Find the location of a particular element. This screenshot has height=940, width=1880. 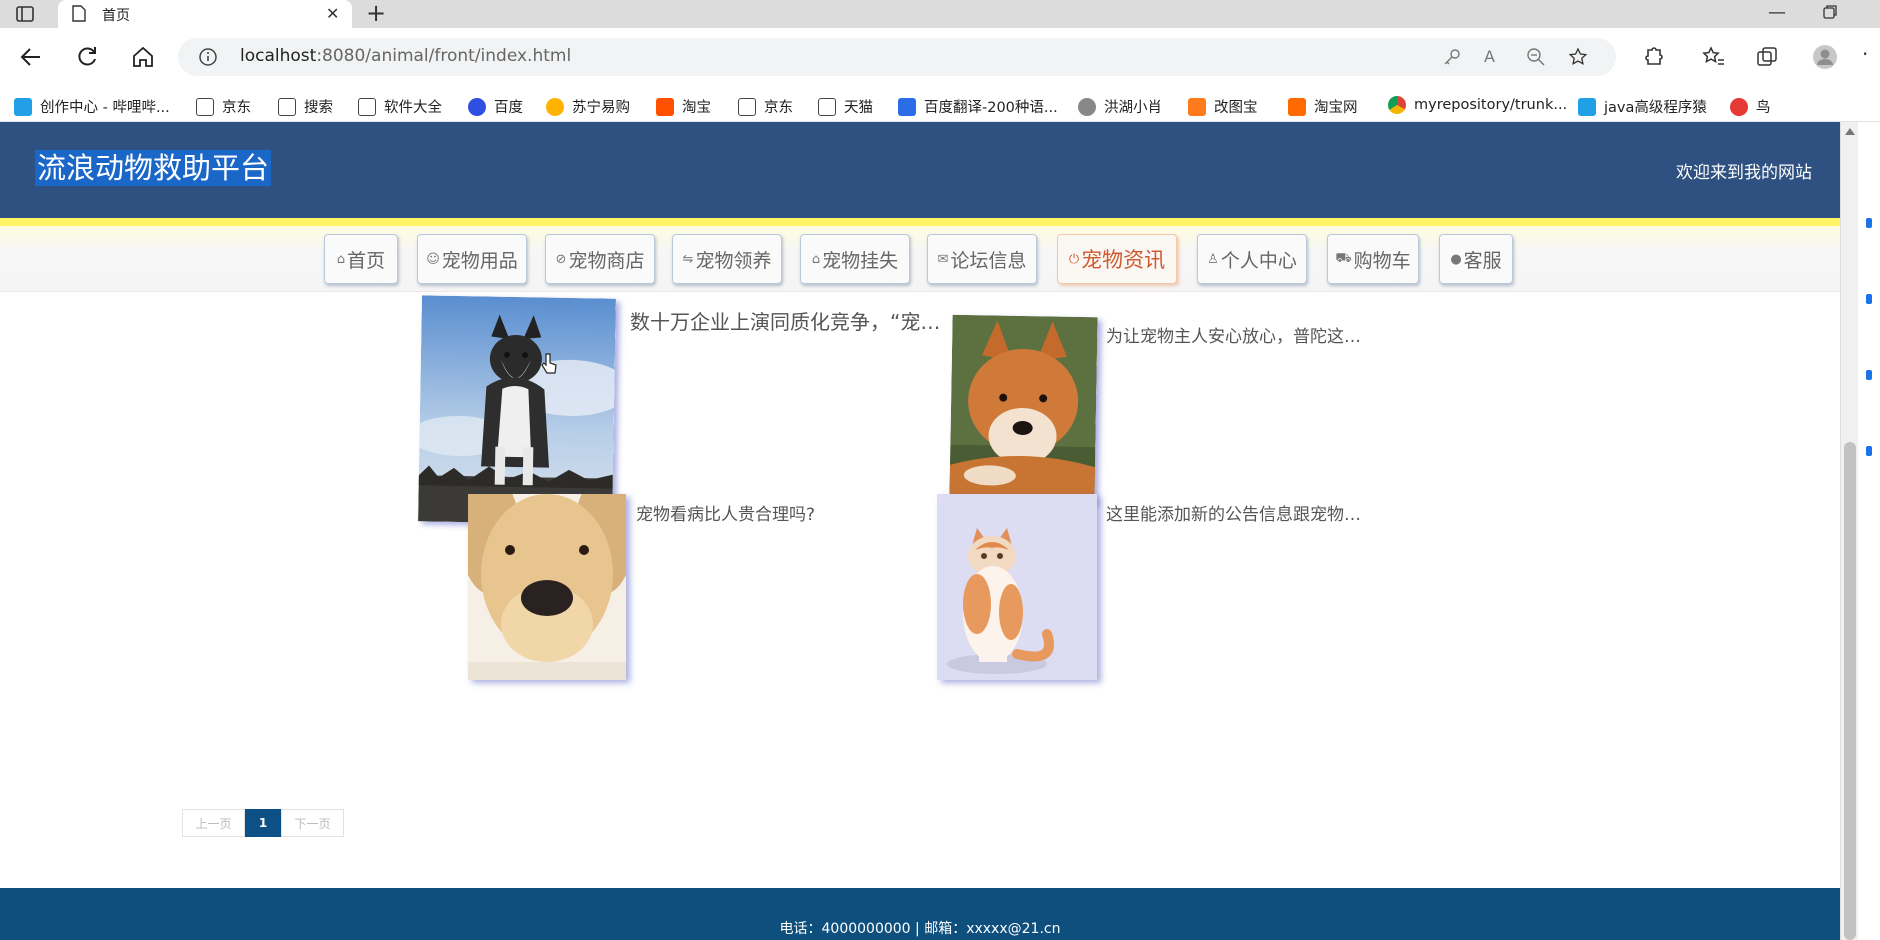

pet-face-icon: ☺ is located at coordinates (433, 259).